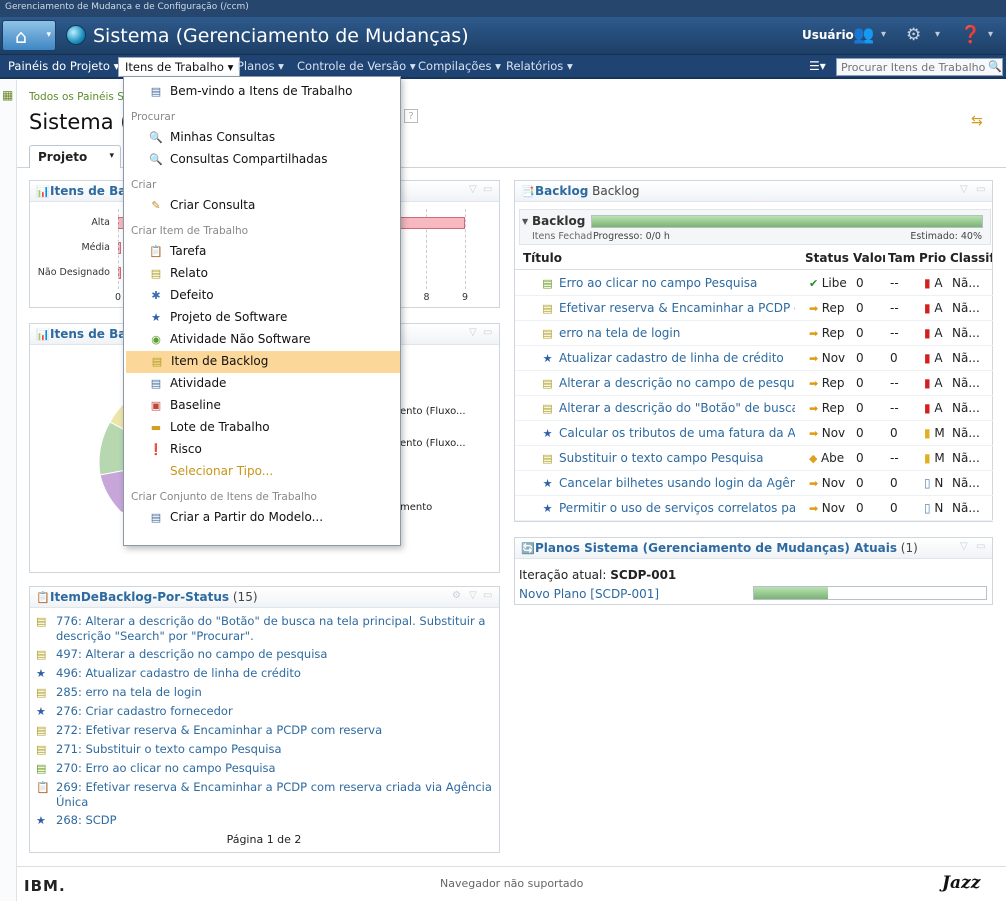 The width and height of the screenshot is (1006, 901). What do you see at coordinates (144, 711) in the screenshot?
I see `list-item-link: 276: Criar cadastro fornecedor` at bounding box center [144, 711].